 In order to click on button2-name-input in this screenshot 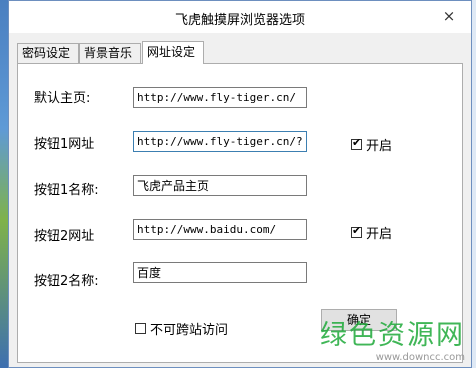, I will do `click(220, 272)`.